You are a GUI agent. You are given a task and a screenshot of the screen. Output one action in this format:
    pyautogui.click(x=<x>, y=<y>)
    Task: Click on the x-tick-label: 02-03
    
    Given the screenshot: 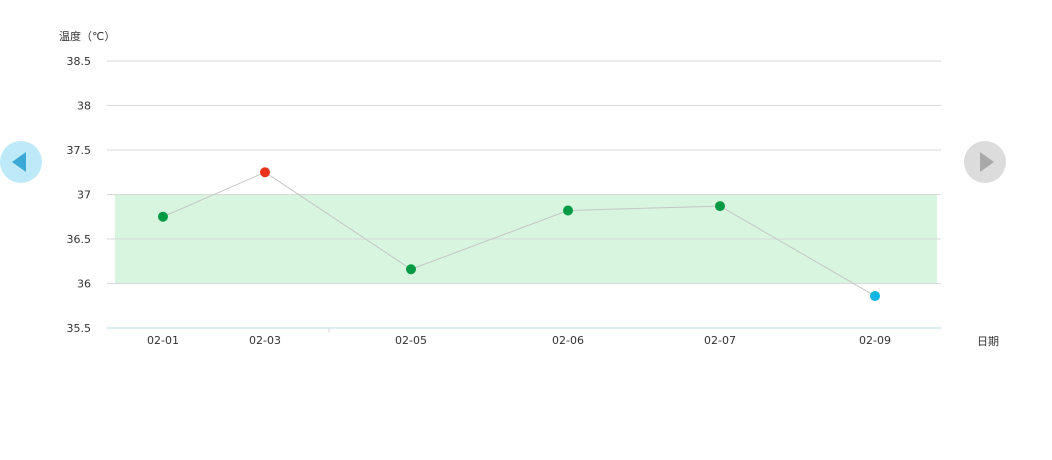 What is the action you would take?
    pyautogui.click(x=265, y=340)
    